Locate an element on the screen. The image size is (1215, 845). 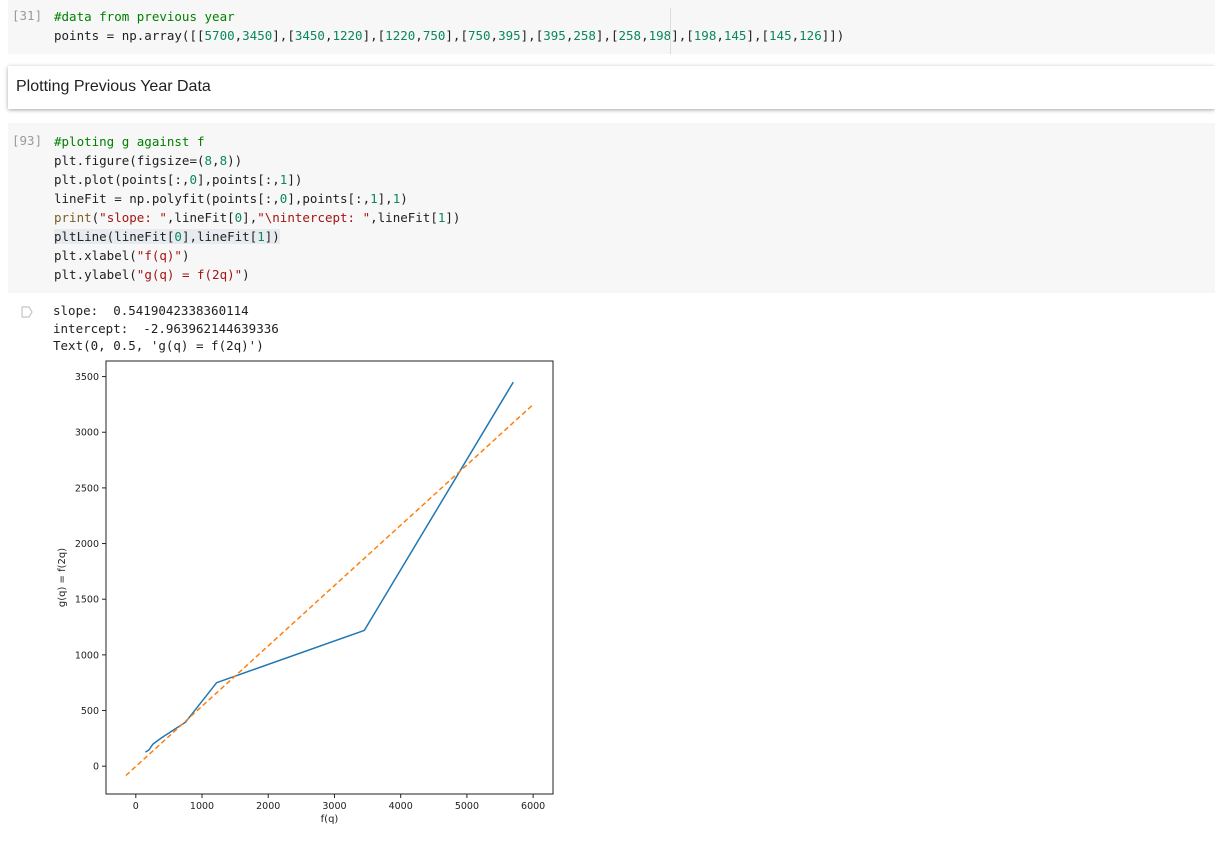
y-tick-label: 0 is located at coordinates (96, 767).